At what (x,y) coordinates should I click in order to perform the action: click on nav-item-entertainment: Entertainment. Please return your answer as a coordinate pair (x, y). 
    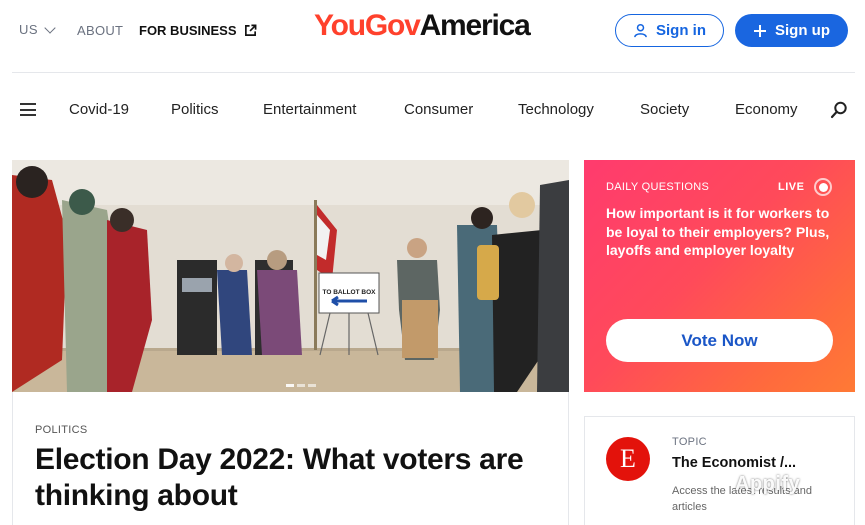
    Looking at the image, I should click on (309, 109).